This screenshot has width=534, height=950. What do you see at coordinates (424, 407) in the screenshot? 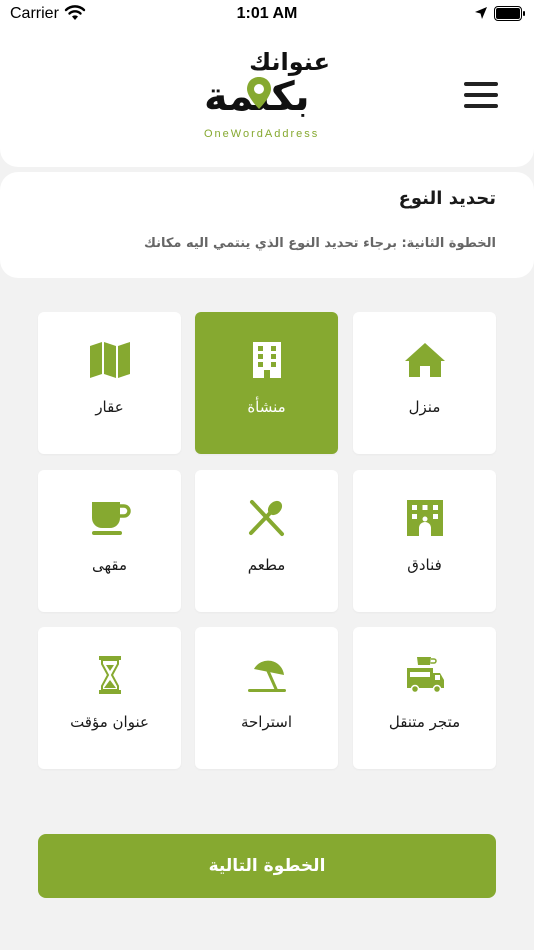
I see `type-label: منزل` at bounding box center [424, 407].